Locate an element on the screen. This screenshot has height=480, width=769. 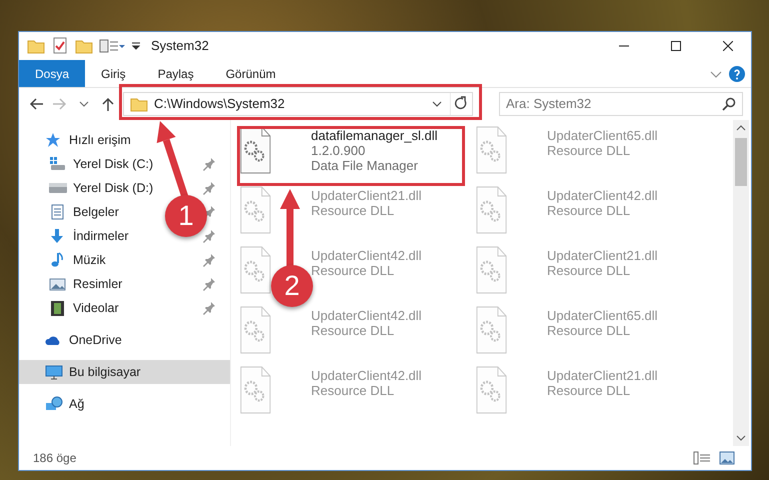
forward-icon is located at coordinates (60, 104).